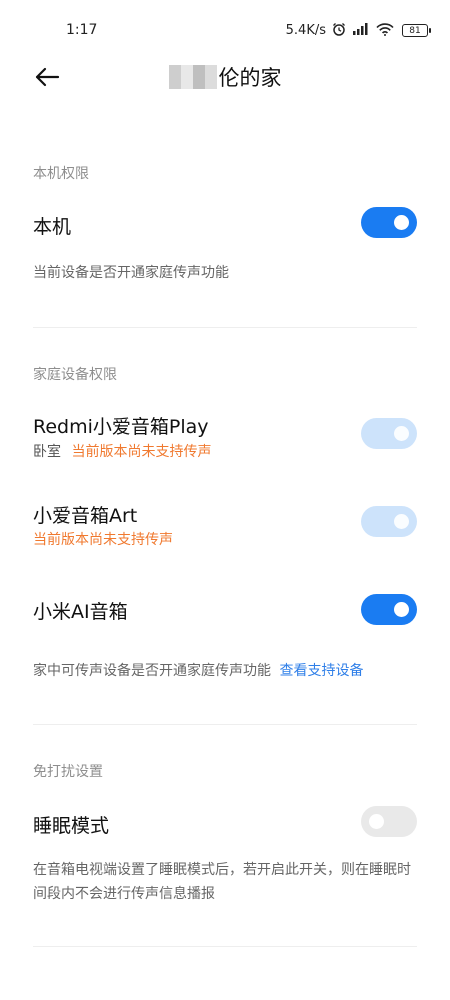  I want to click on device-name-mi-ai-speaker: 小米AI音箱, so click(80, 612).